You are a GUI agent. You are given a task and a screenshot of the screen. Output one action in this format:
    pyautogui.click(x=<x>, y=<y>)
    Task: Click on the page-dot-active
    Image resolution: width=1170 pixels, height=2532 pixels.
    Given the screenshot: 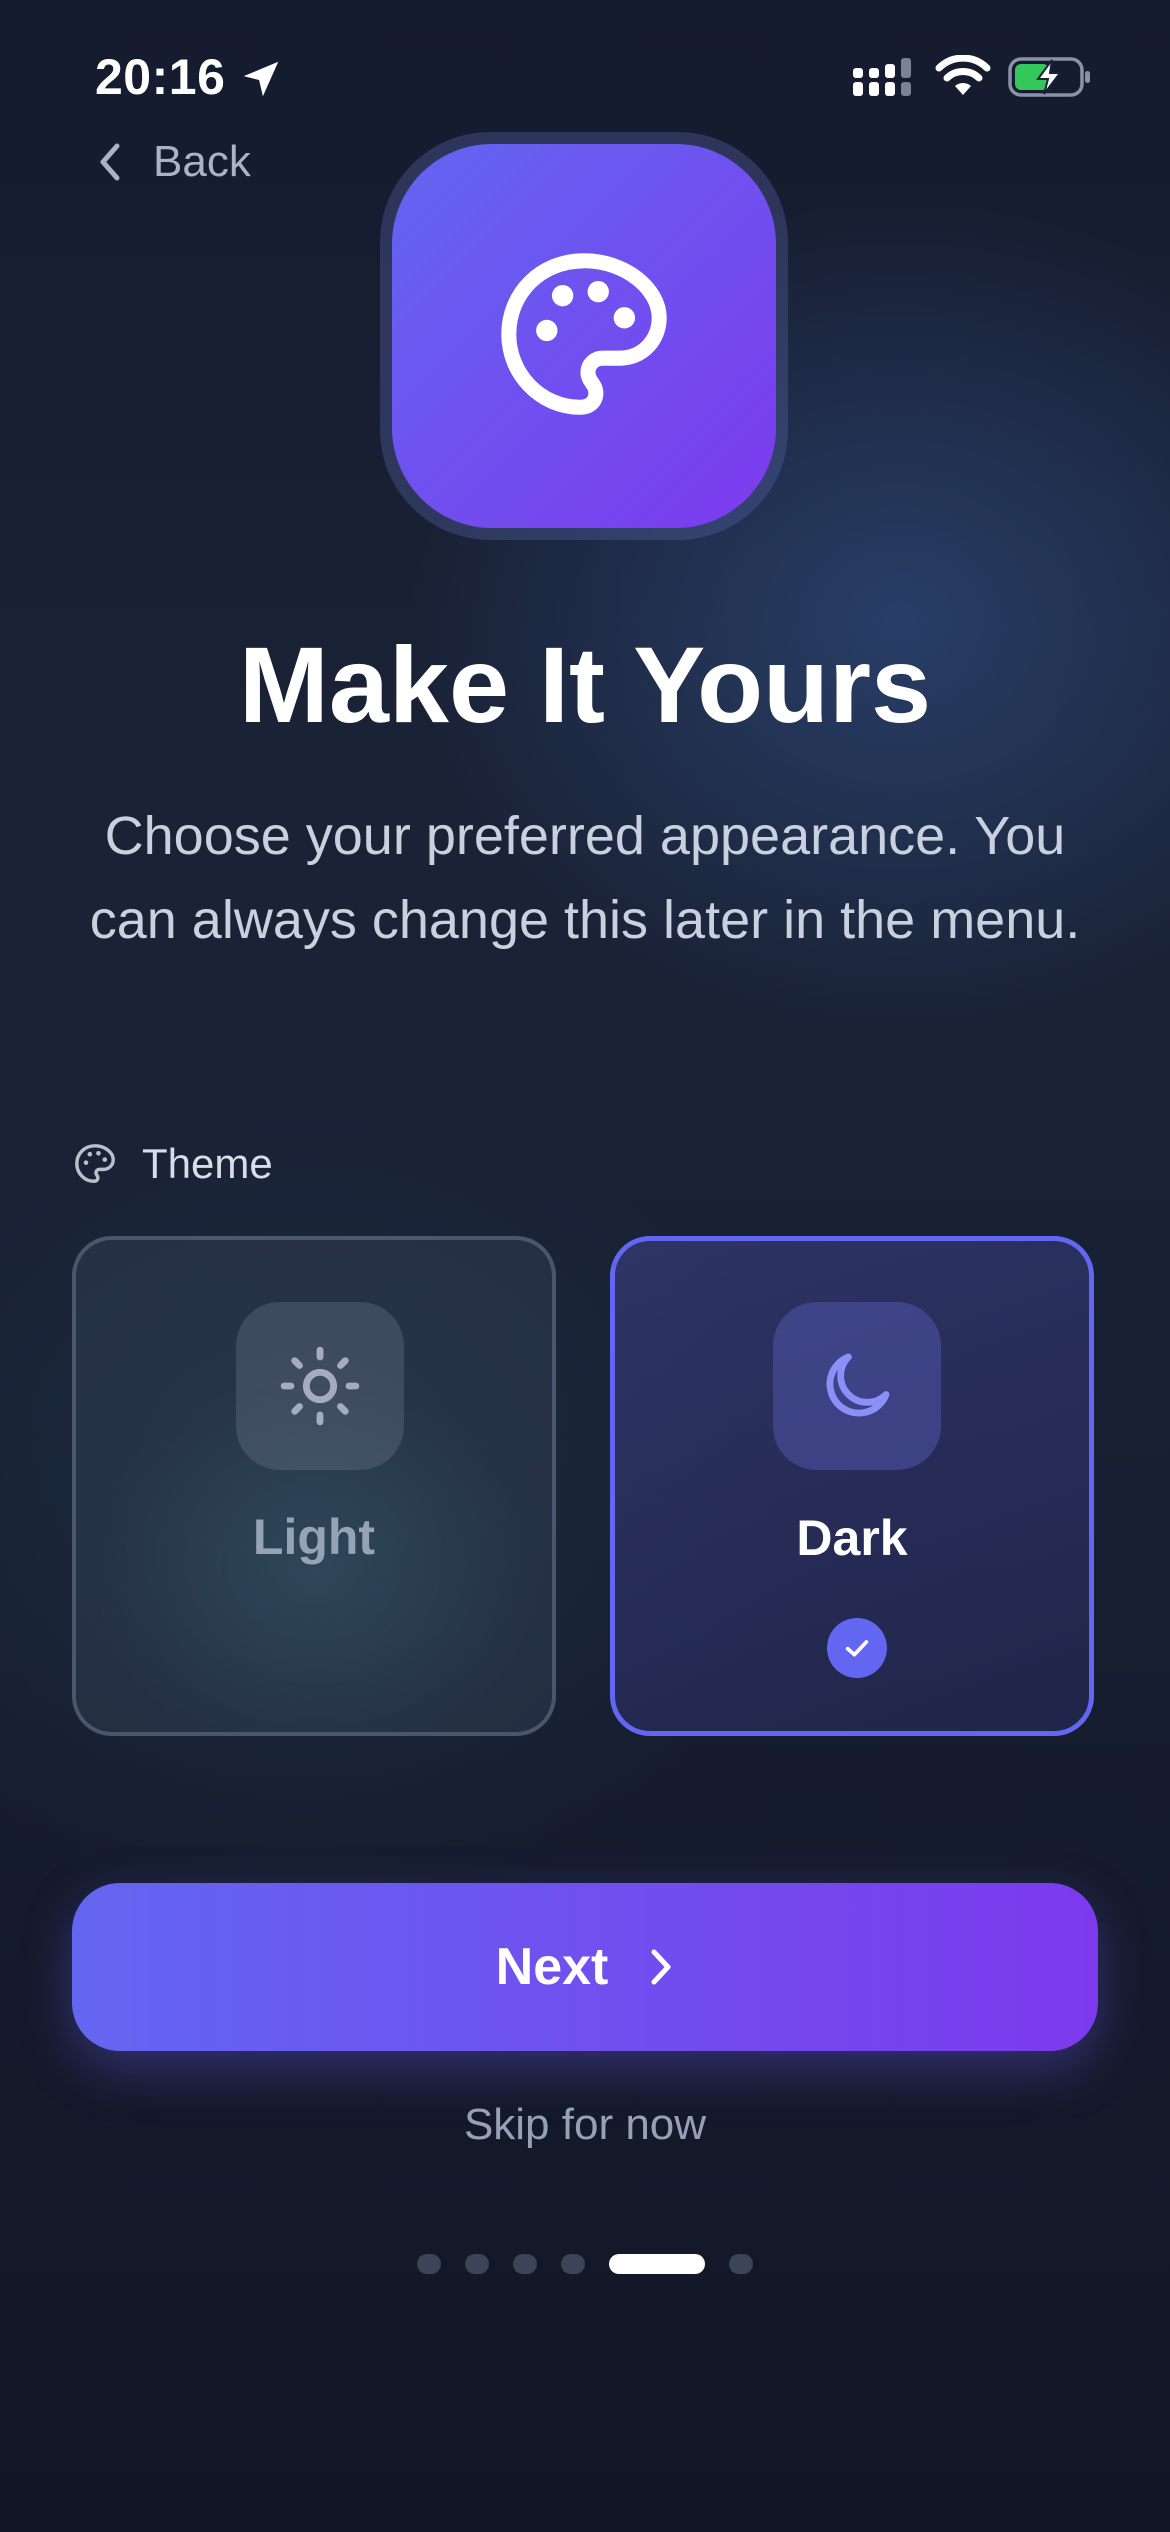 What is the action you would take?
    pyautogui.click(x=657, y=2264)
    